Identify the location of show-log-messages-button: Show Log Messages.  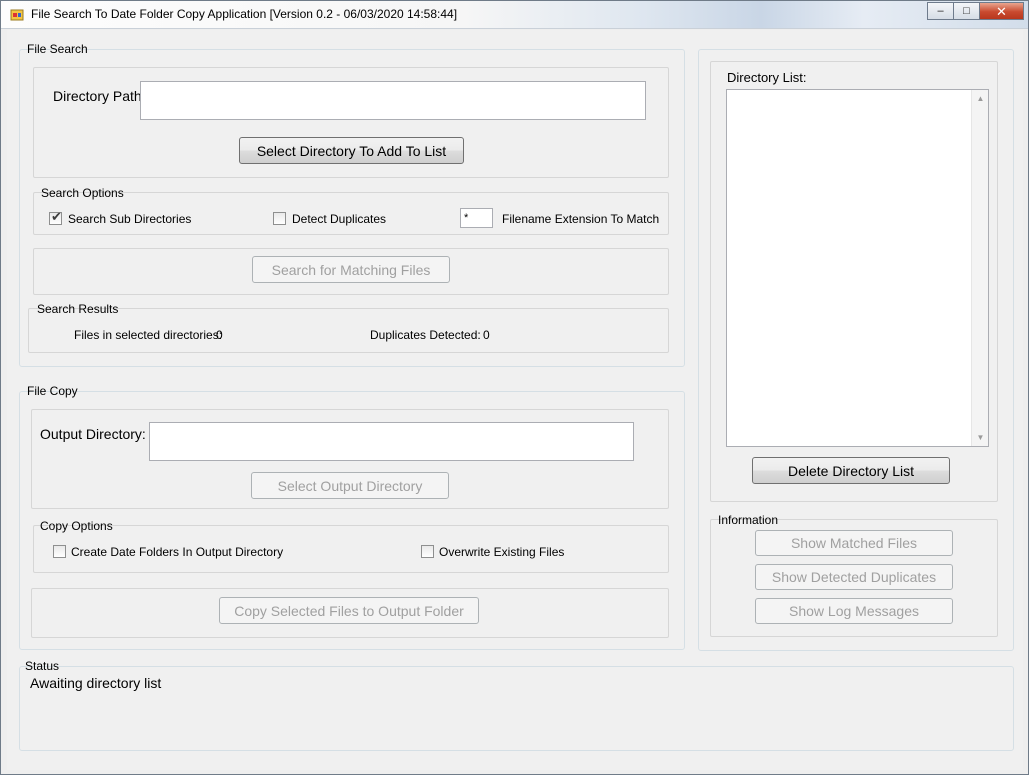
(854, 611).